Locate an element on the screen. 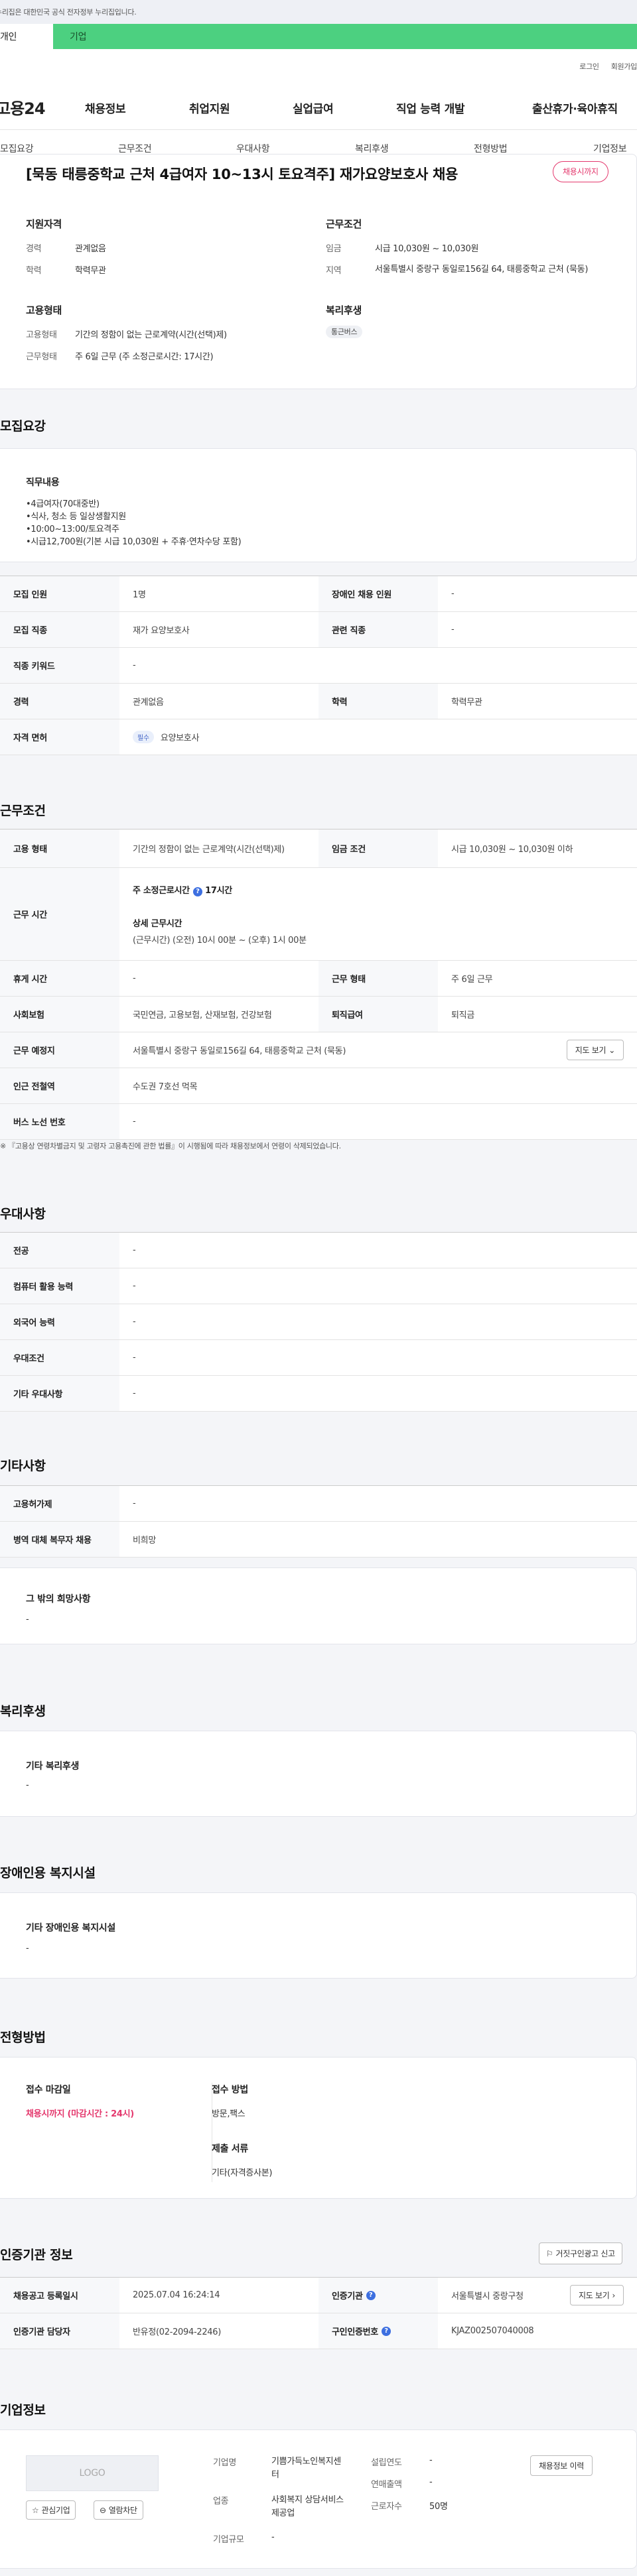  emp-type-value: 기간의 정함이 없는 근로계약(시간(선택)제) is located at coordinates (151, 335).